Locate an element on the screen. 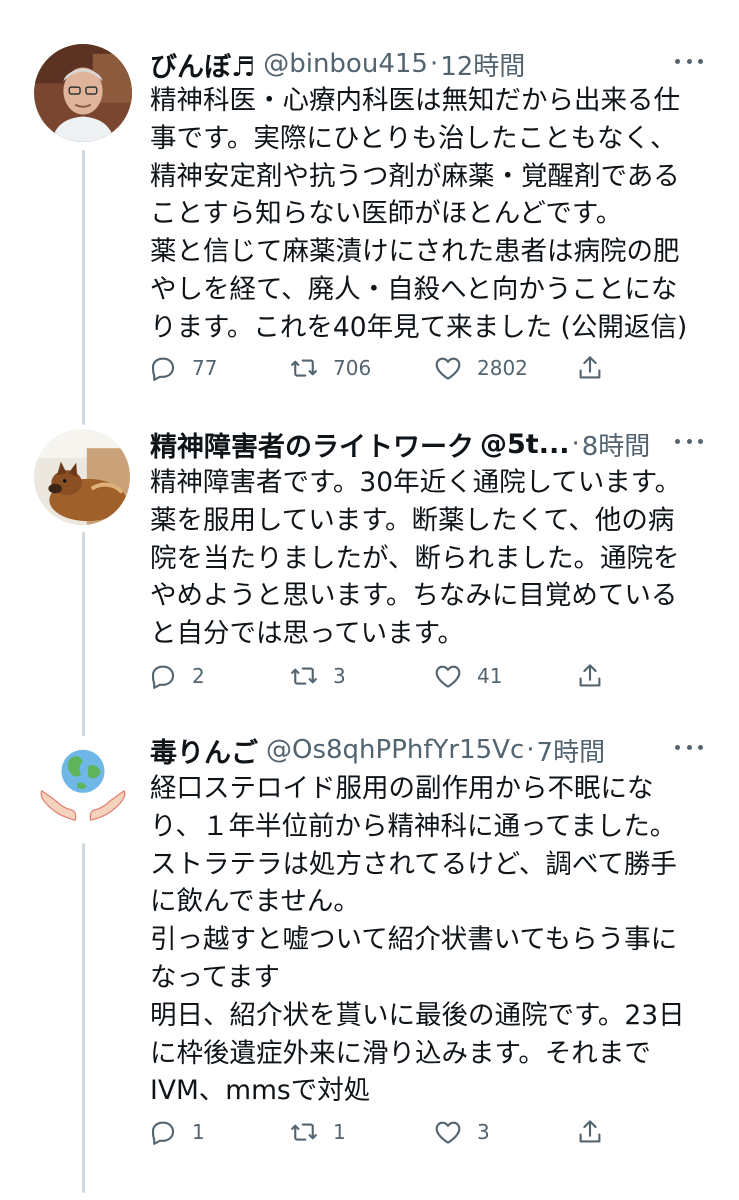  avatar-dog-photo is located at coordinates (82, 477).